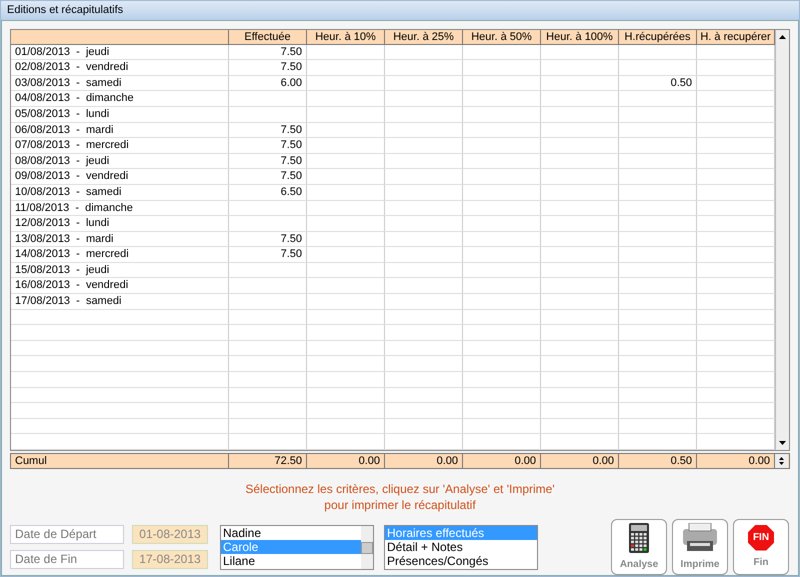 This screenshot has width=800, height=577. Describe the element at coordinates (658, 37) in the screenshot. I see `column-header: H.récupérées` at that location.